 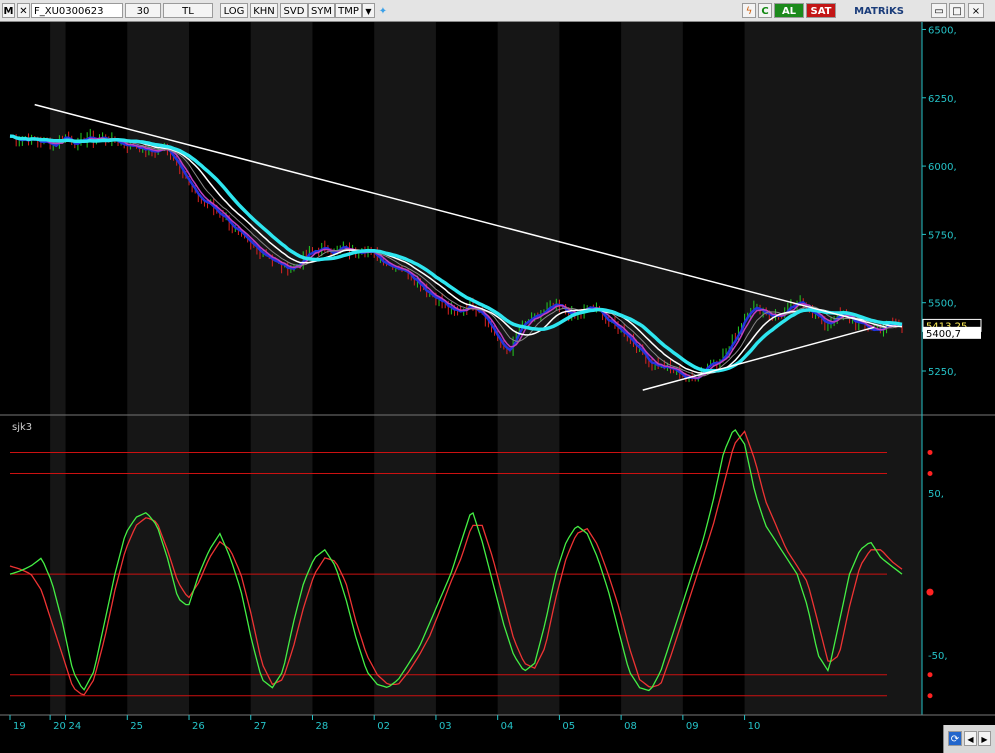 I want to click on twitter-icon: ✦, so click(x=383, y=10).